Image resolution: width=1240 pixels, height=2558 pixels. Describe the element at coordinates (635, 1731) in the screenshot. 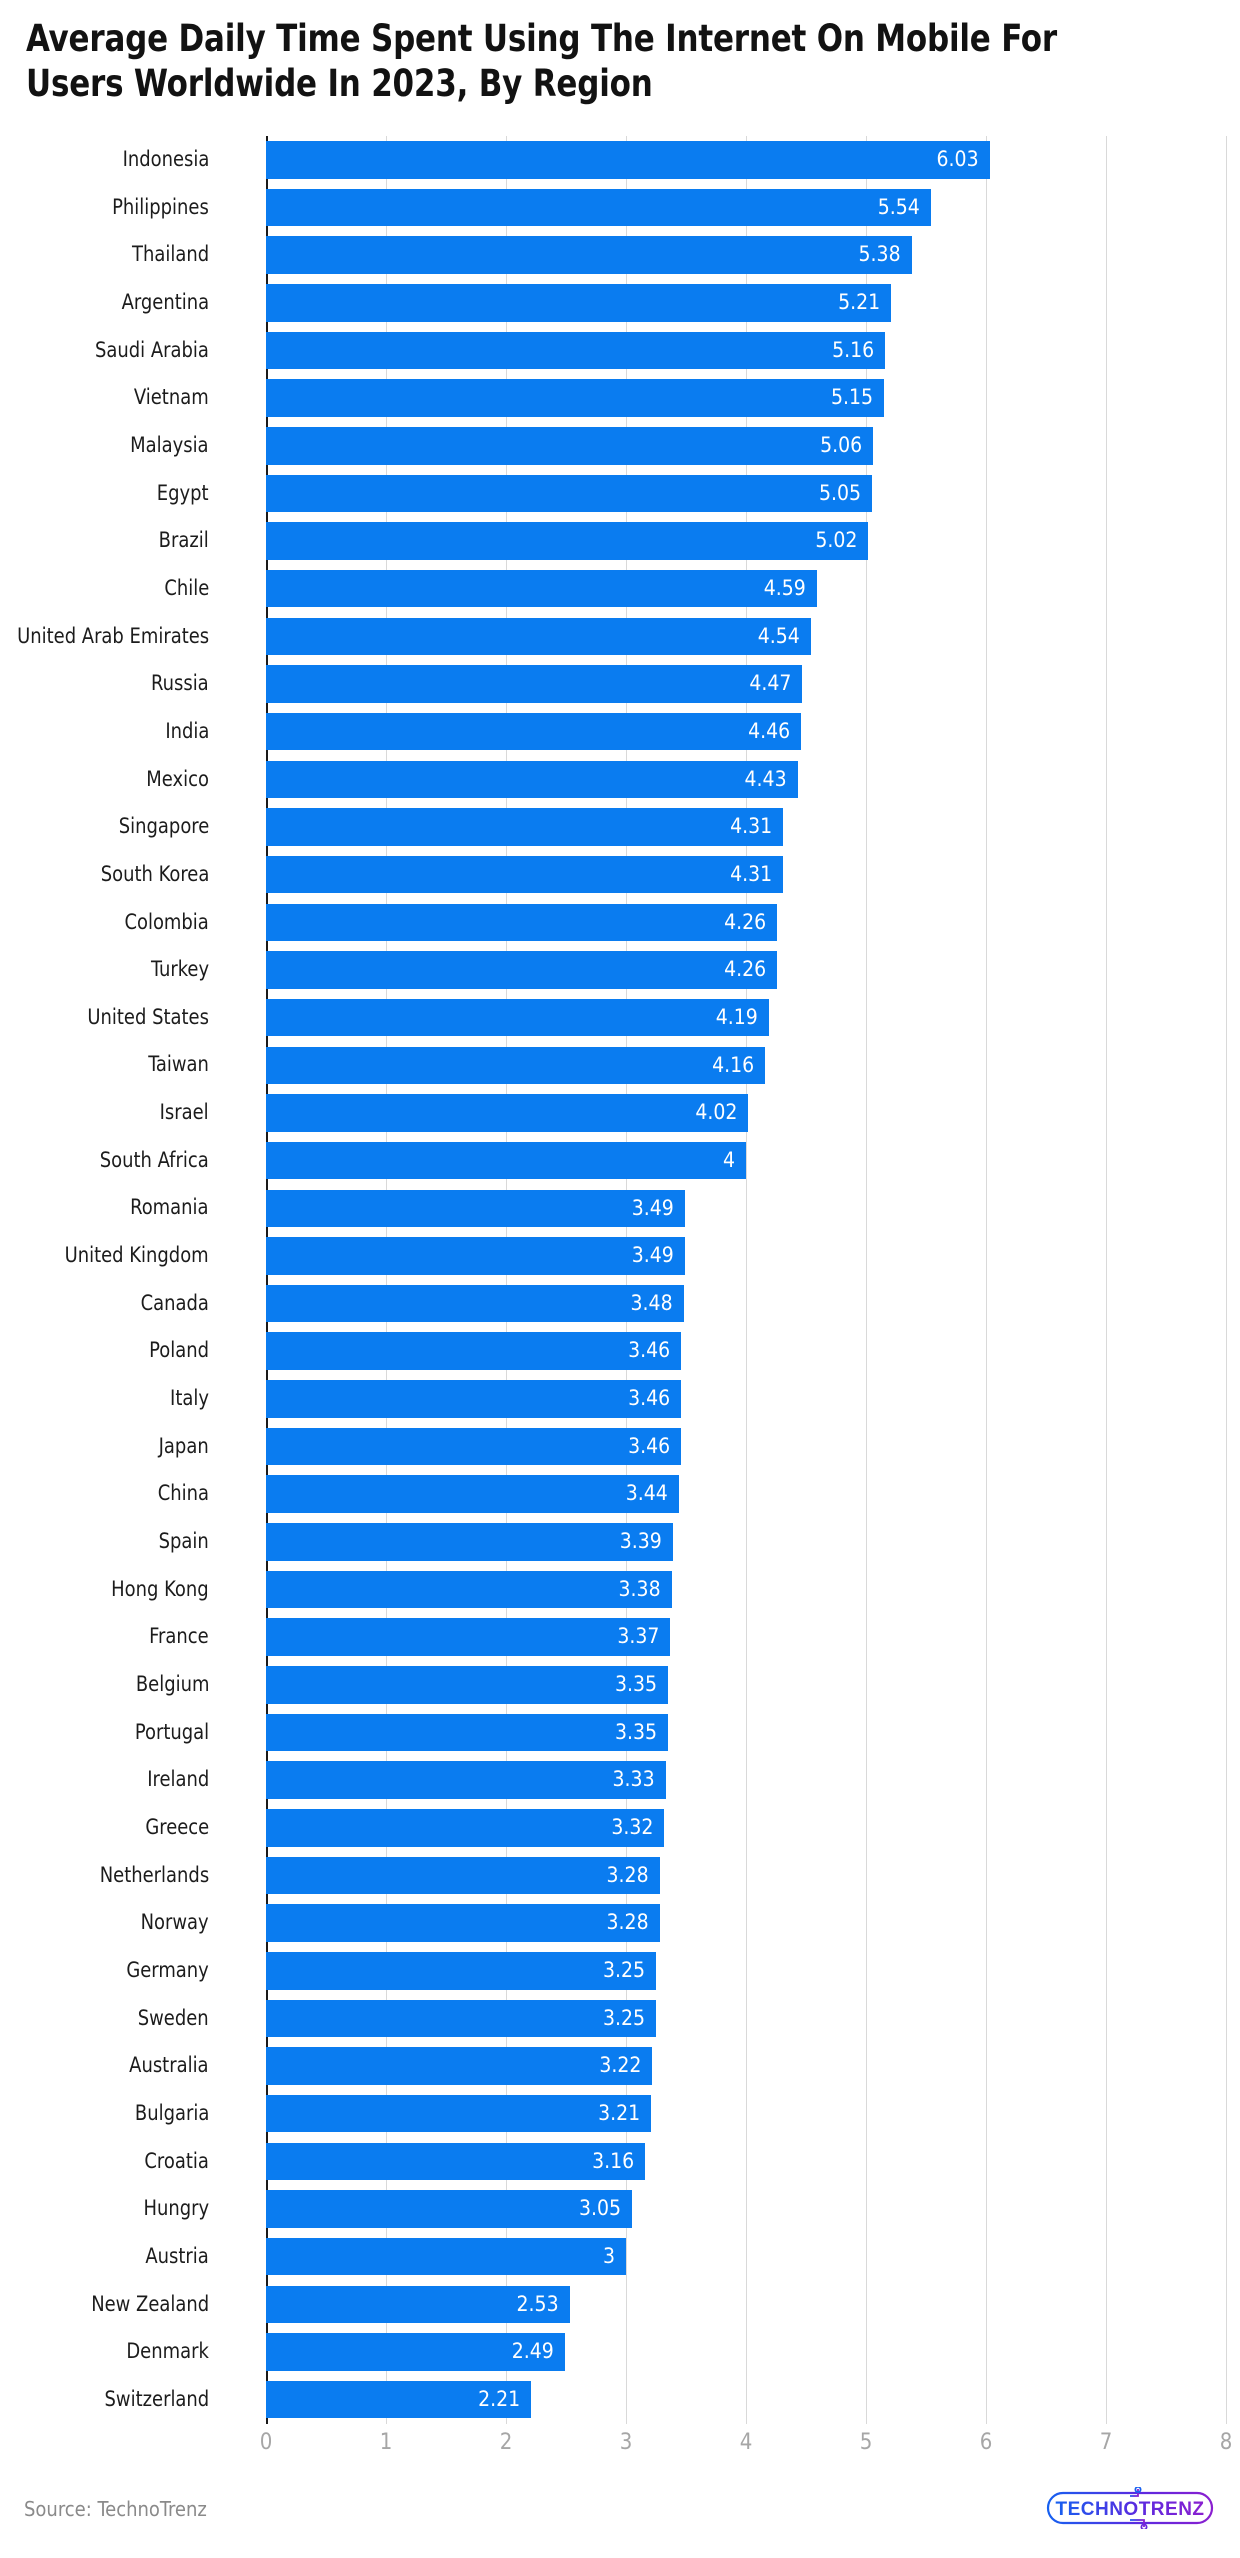

I see `bar-value-label: 3.35` at that location.